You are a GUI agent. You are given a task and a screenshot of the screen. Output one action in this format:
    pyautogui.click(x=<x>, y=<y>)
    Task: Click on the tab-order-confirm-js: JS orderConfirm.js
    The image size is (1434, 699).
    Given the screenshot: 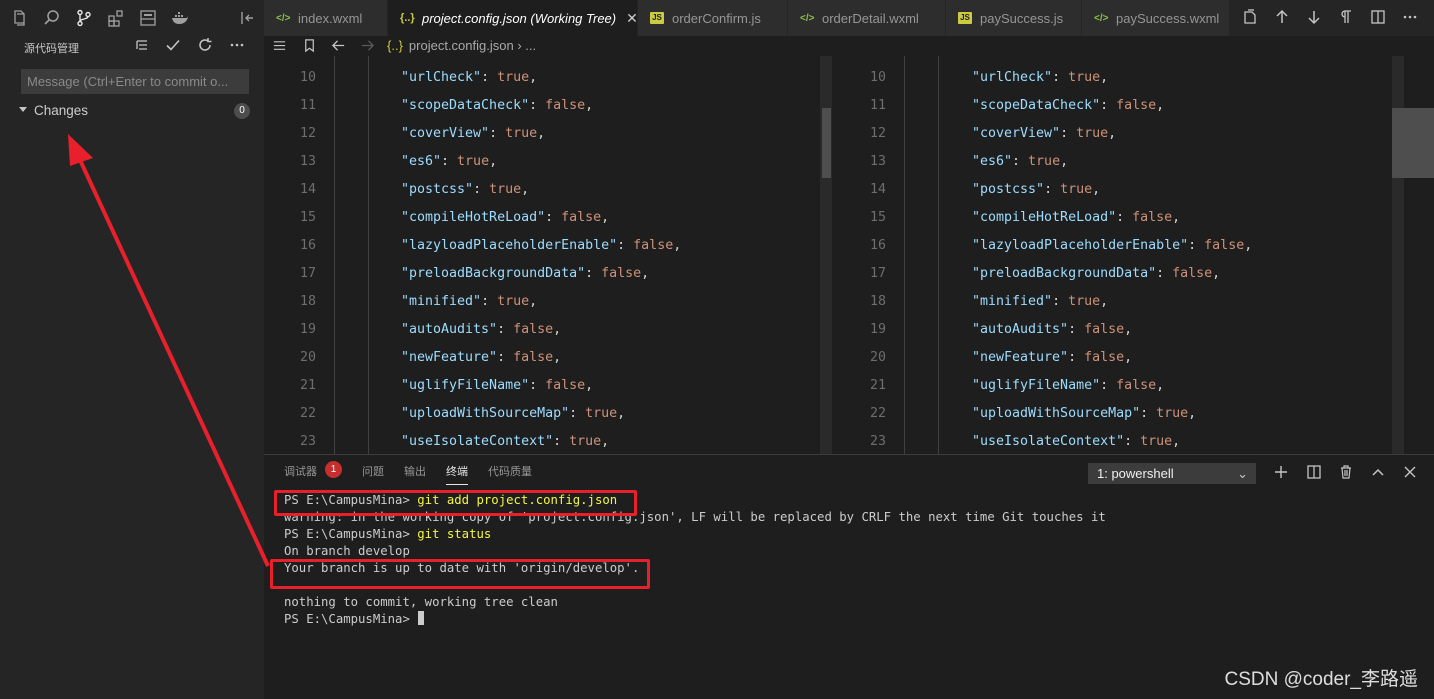 What is the action you would take?
    pyautogui.click(x=713, y=18)
    